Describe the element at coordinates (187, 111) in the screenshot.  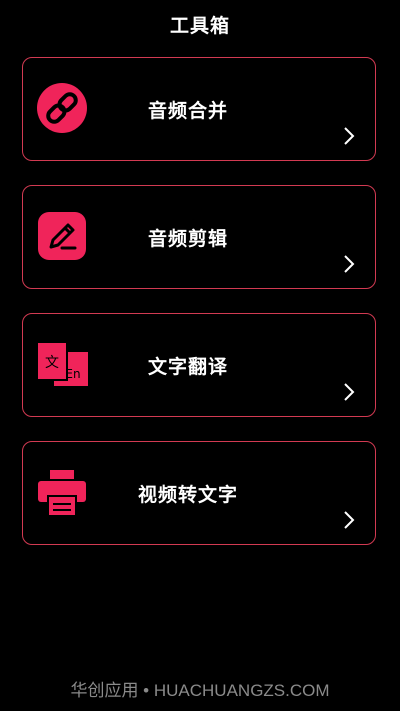
I see `tool-label: 音频合并` at that location.